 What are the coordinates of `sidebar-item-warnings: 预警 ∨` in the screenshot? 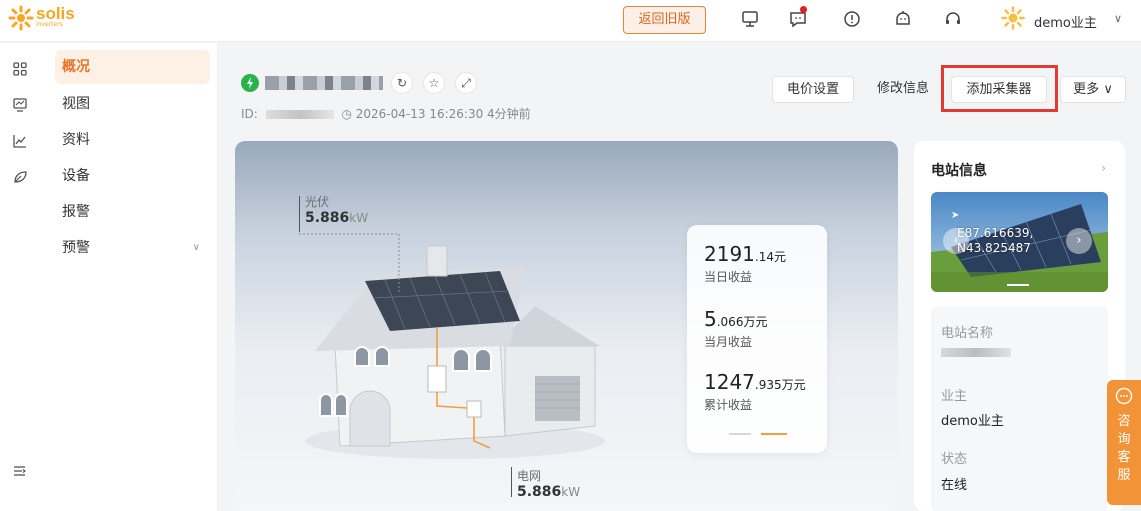 It's located at (132, 248).